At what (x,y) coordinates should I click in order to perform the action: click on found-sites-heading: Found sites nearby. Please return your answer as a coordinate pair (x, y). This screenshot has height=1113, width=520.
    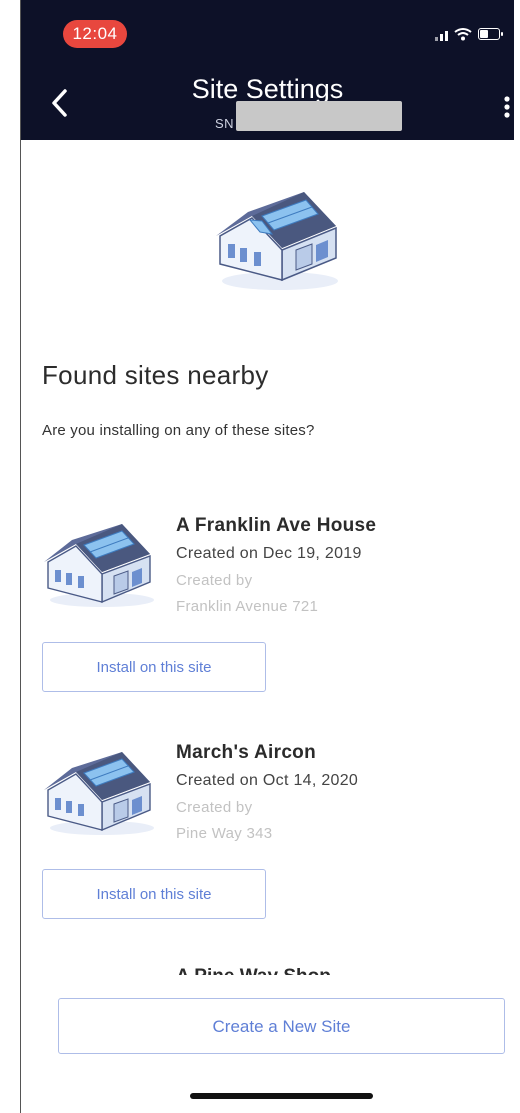
    Looking at the image, I should click on (155, 375).